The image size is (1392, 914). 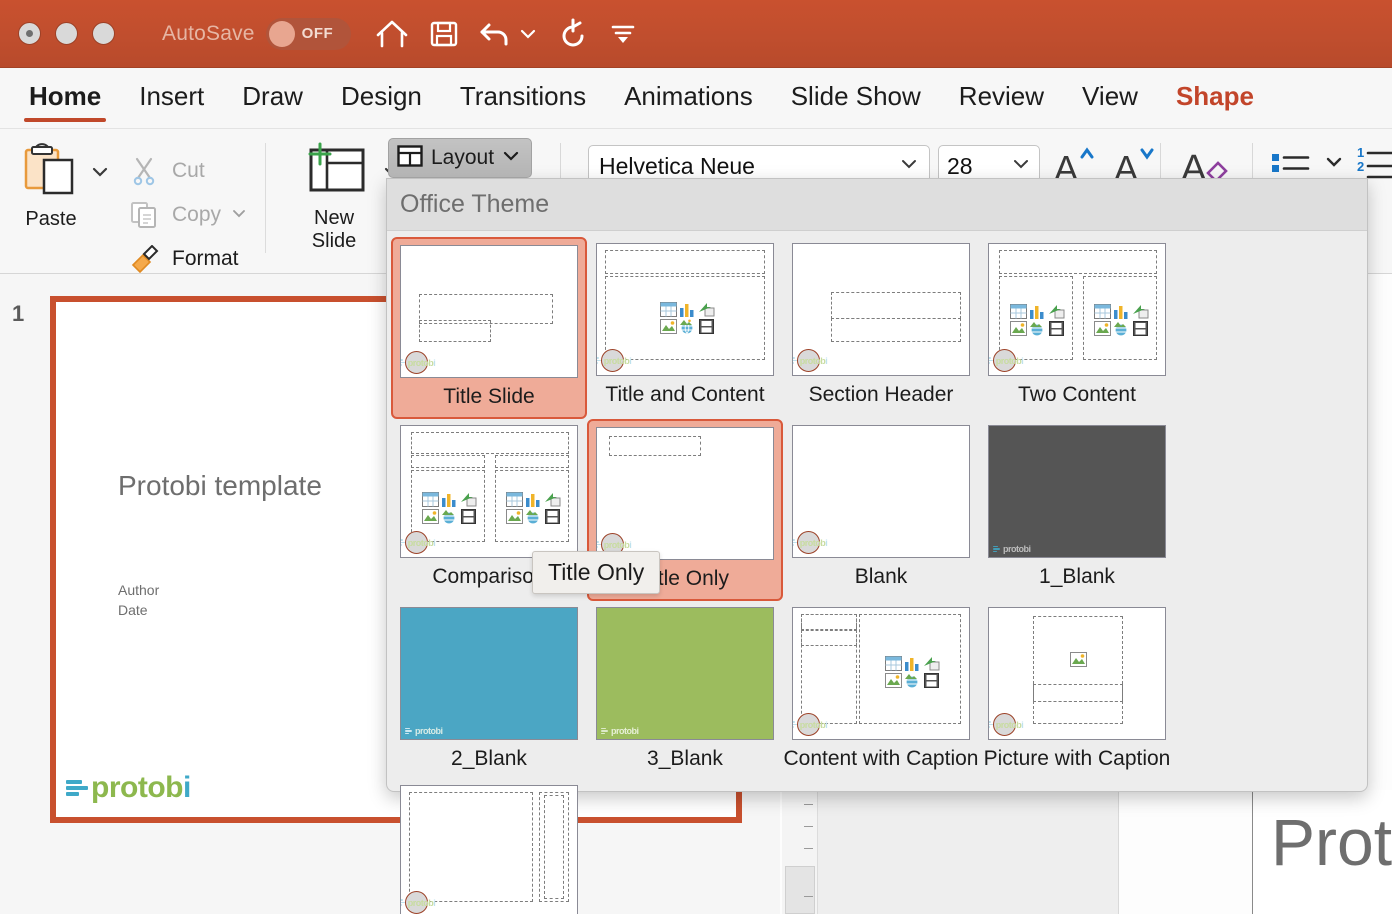 I want to click on layout-gallery-title: Office Theme, so click(x=475, y=204).